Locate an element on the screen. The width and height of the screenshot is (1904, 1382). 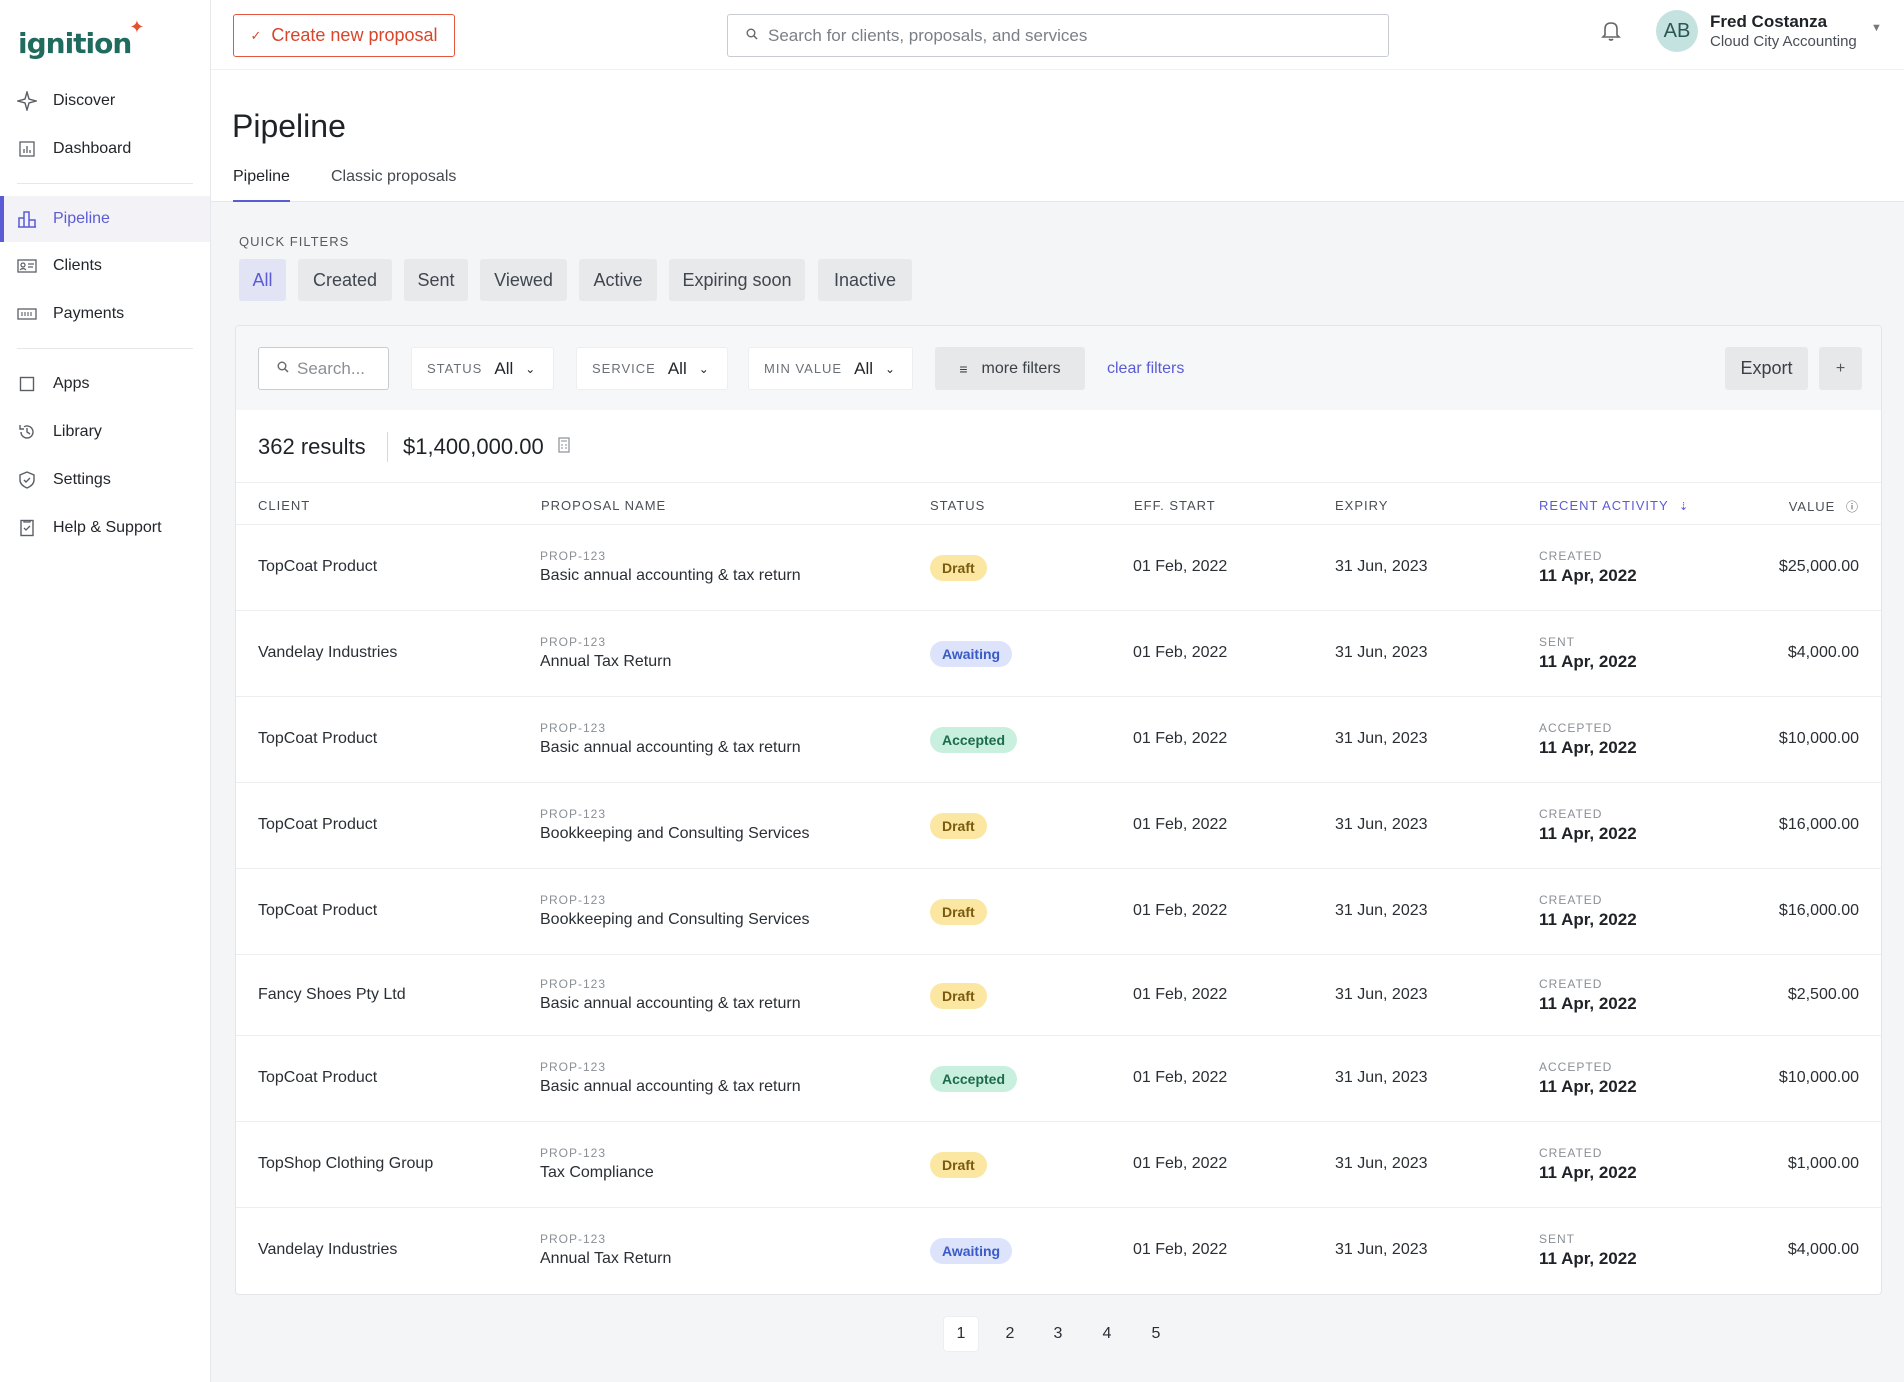
sidebar-item-payments: Payments is located at coordinates (105, 314).